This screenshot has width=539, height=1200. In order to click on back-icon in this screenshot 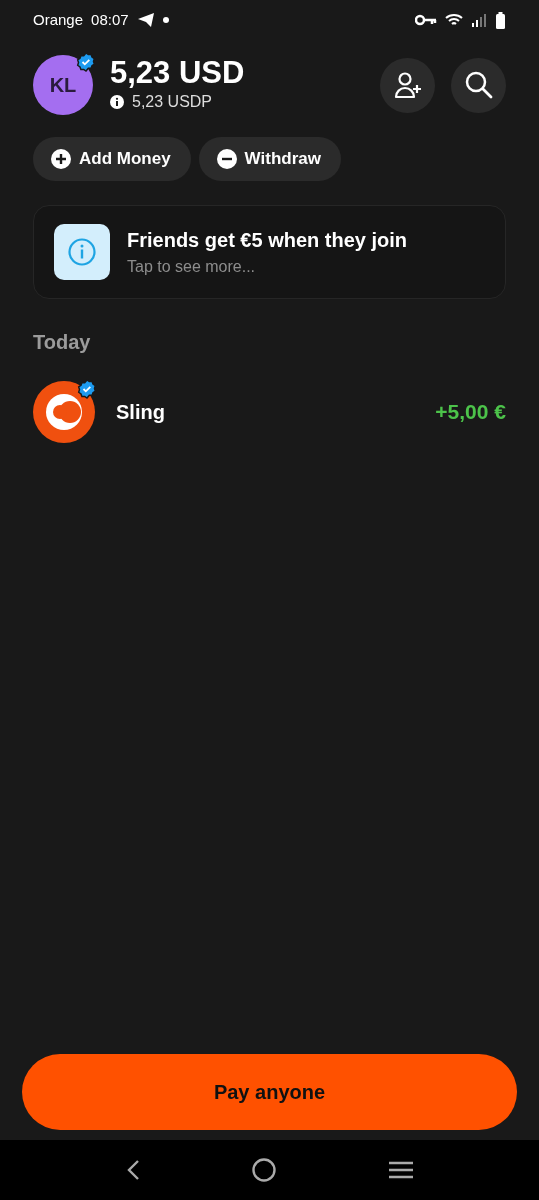, I will do `click(132, 1170)`.